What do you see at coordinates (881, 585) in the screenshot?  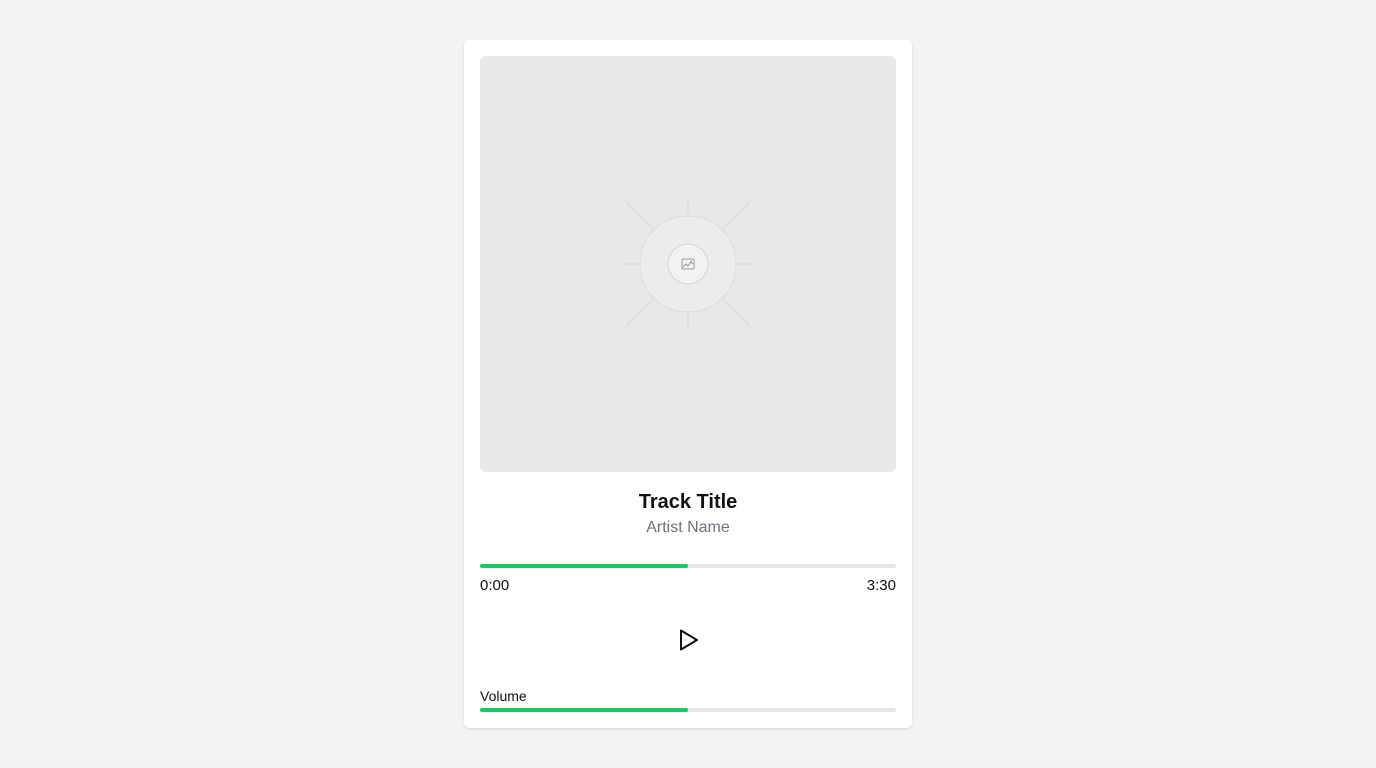 I see `total-time: 3:30` at bounding box center [881, 585].